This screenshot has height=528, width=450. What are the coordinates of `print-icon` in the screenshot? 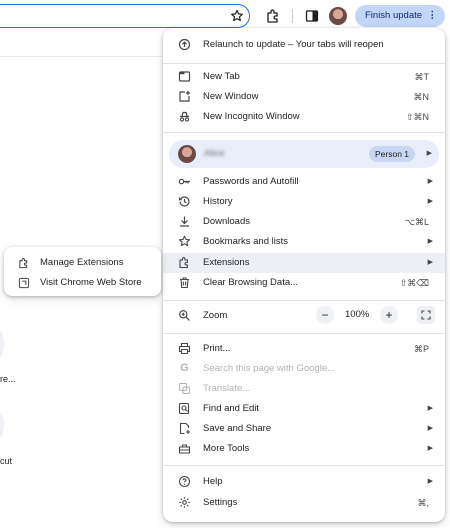 It's located at (184, 348).